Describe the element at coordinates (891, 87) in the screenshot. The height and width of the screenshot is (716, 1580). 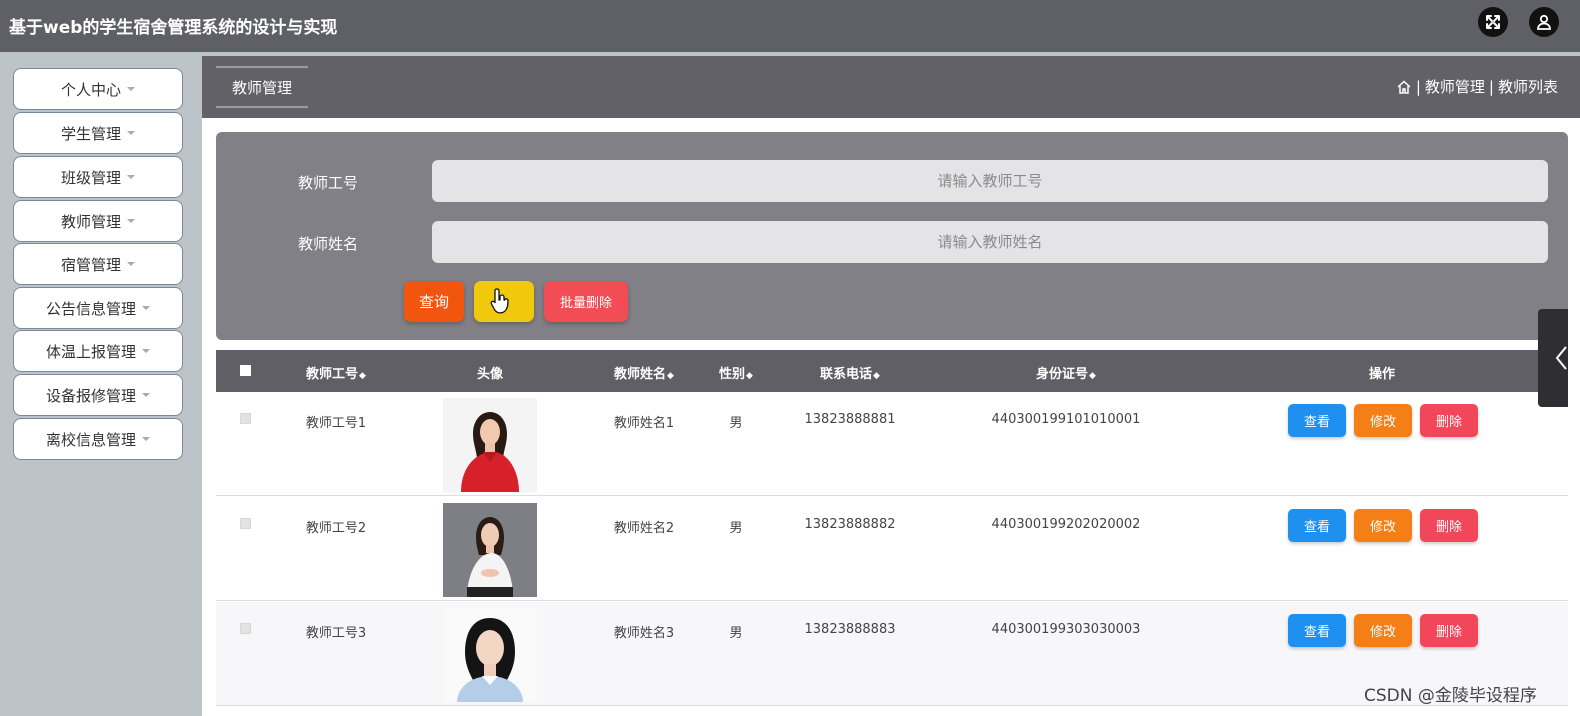
I see `page-header: 教师管理 | 教师管理 | 教师列表` at that location.